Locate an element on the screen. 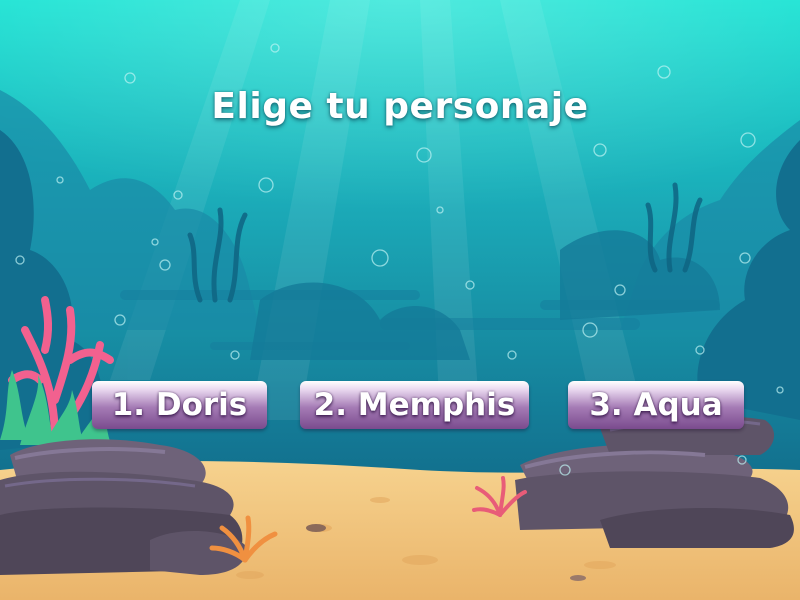 The image size is (800, 600). choice-button-memphis: 2. Memphis is located at coordinates (414, 405).